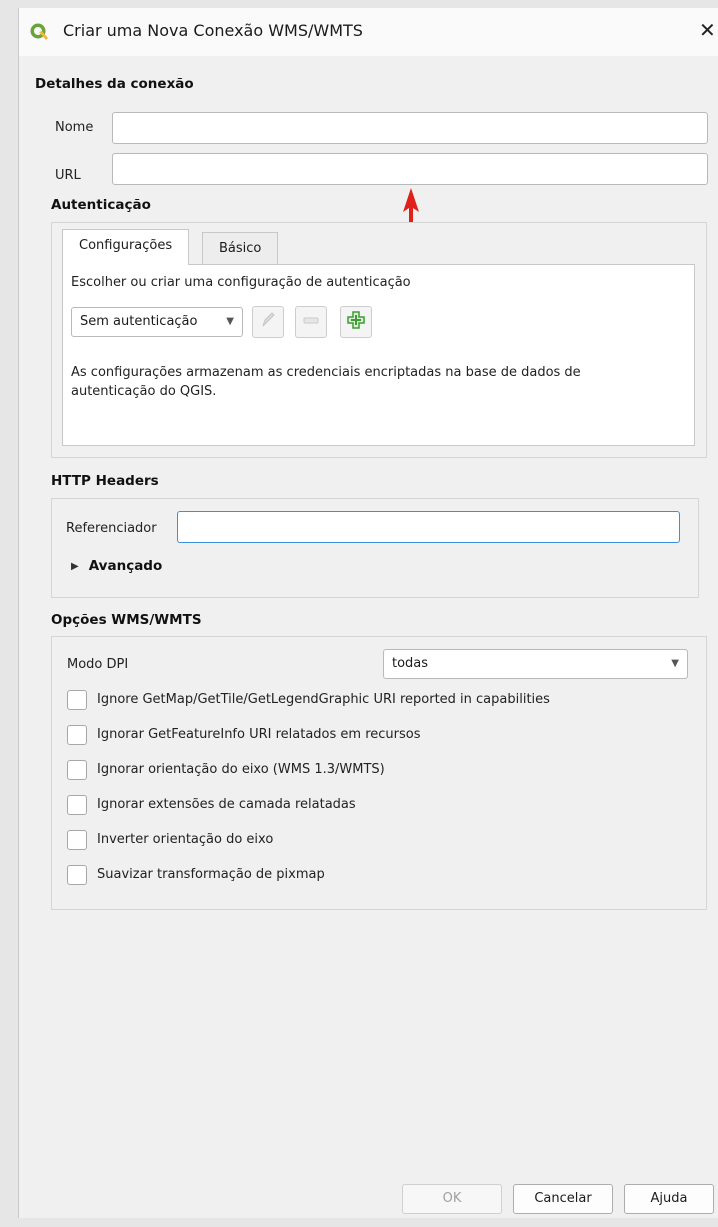 The image size is (718, 1227). What do you see at coordinates (77, 840) in the screenshot?
I see `checkbox-invert-axis-orientation` at bounding box center [77, 840].